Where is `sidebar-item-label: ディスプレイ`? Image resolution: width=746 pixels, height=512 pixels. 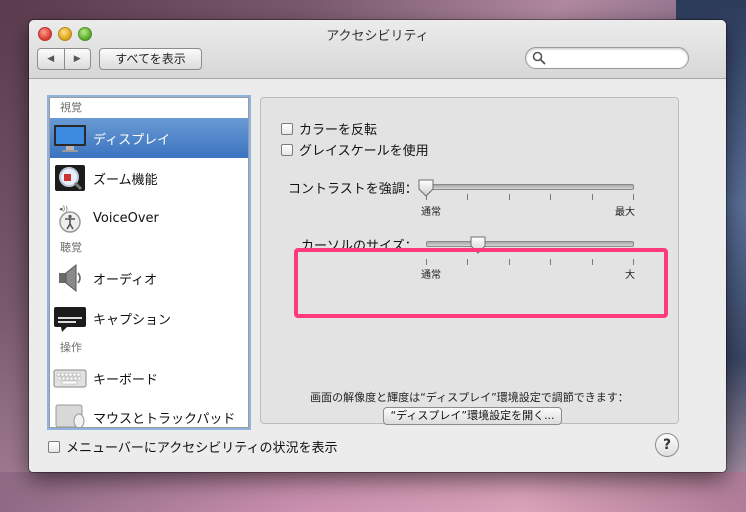 sidebar-item-label: ディスプレイ is located at coordinates (132, 140).